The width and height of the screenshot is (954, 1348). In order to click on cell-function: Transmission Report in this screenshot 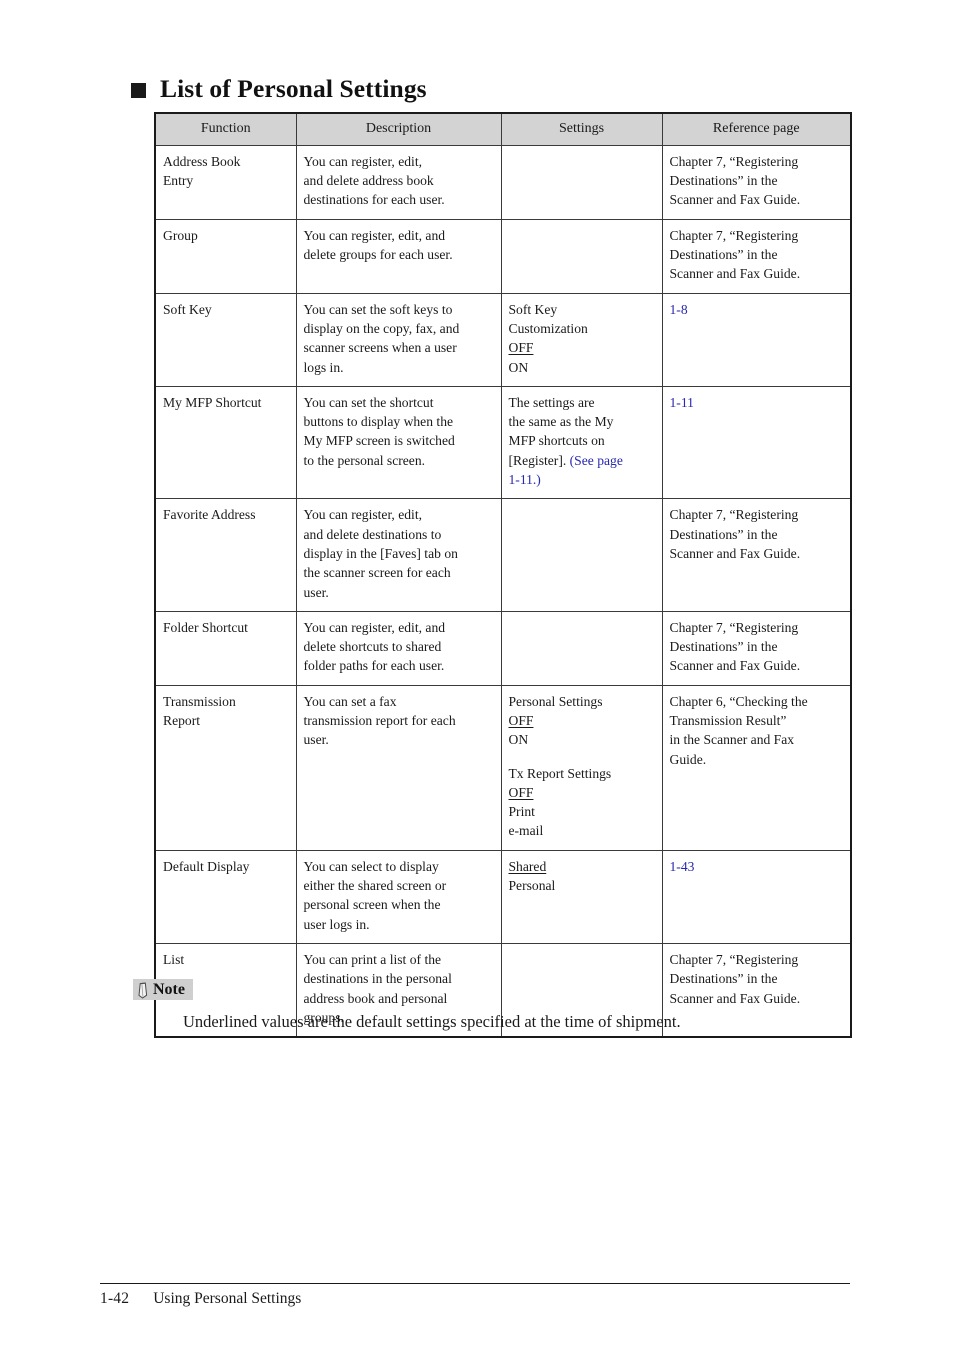, I will do `click(225, 767)`.